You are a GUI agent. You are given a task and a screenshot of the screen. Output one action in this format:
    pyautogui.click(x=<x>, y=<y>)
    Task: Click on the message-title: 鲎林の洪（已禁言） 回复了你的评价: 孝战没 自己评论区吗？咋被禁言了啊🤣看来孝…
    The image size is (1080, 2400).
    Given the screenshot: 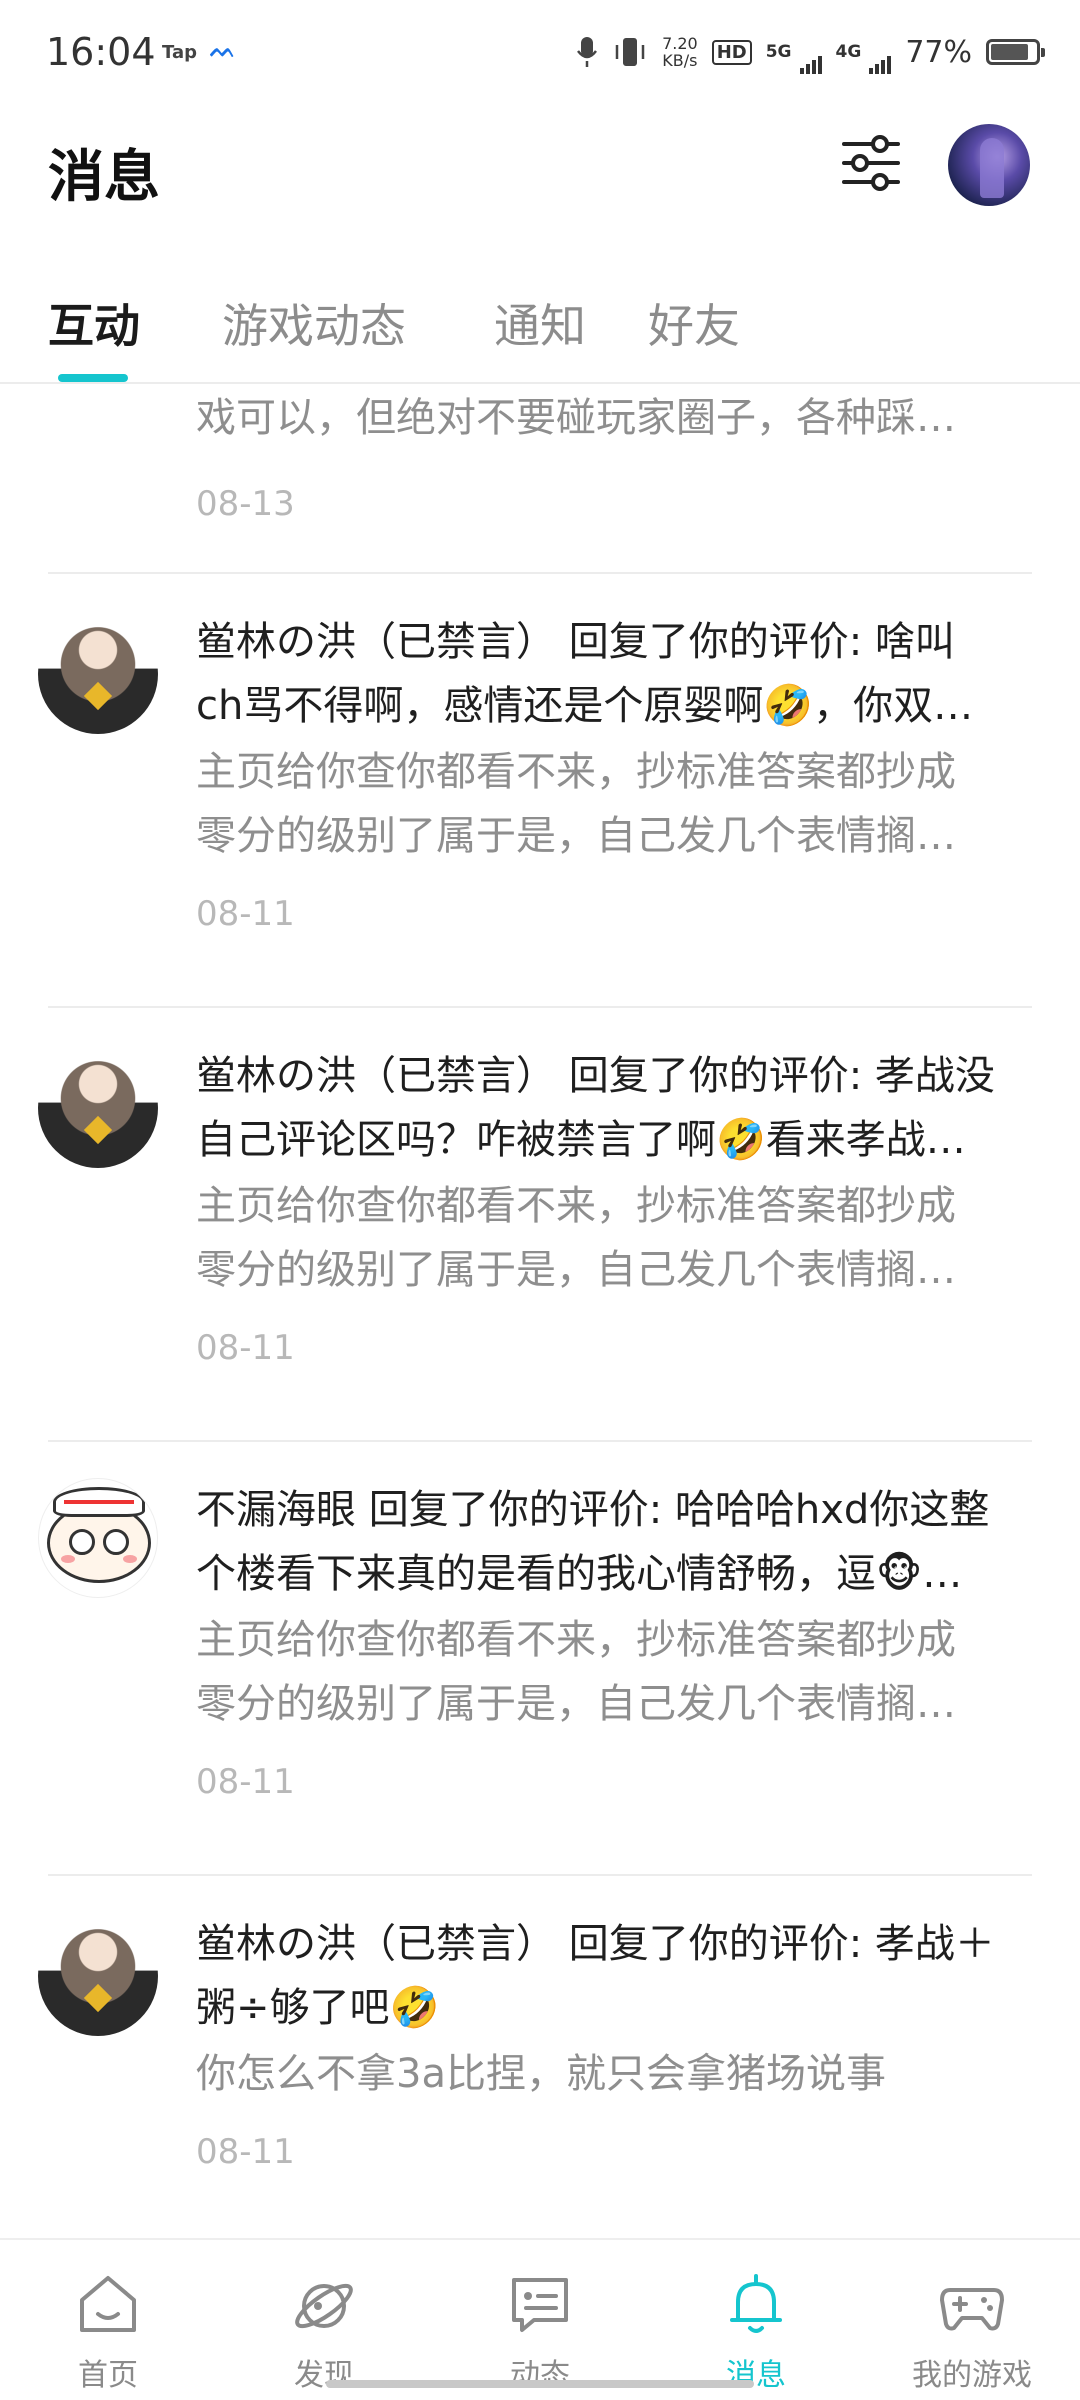 What is the action you would take?
    pyautogui.click(x=616, y=1108)
    